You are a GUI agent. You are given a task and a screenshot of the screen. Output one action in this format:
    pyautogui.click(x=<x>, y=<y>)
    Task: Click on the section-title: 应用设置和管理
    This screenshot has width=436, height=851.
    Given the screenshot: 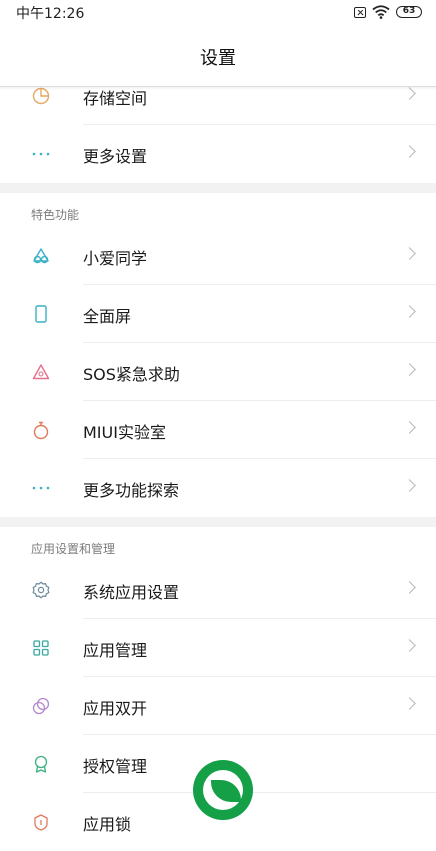 What is the action you would take?
    pyautogui.click(x=73, y=549)
    